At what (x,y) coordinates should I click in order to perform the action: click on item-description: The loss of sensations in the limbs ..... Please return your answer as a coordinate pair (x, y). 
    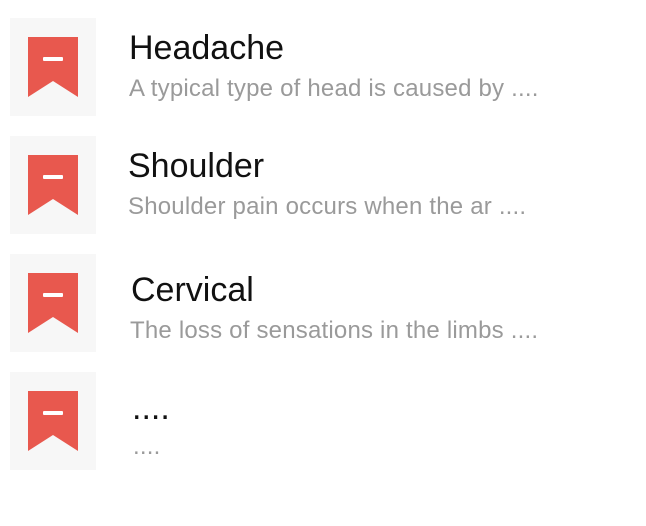
    Looking at the image, I should click on (334, 330).